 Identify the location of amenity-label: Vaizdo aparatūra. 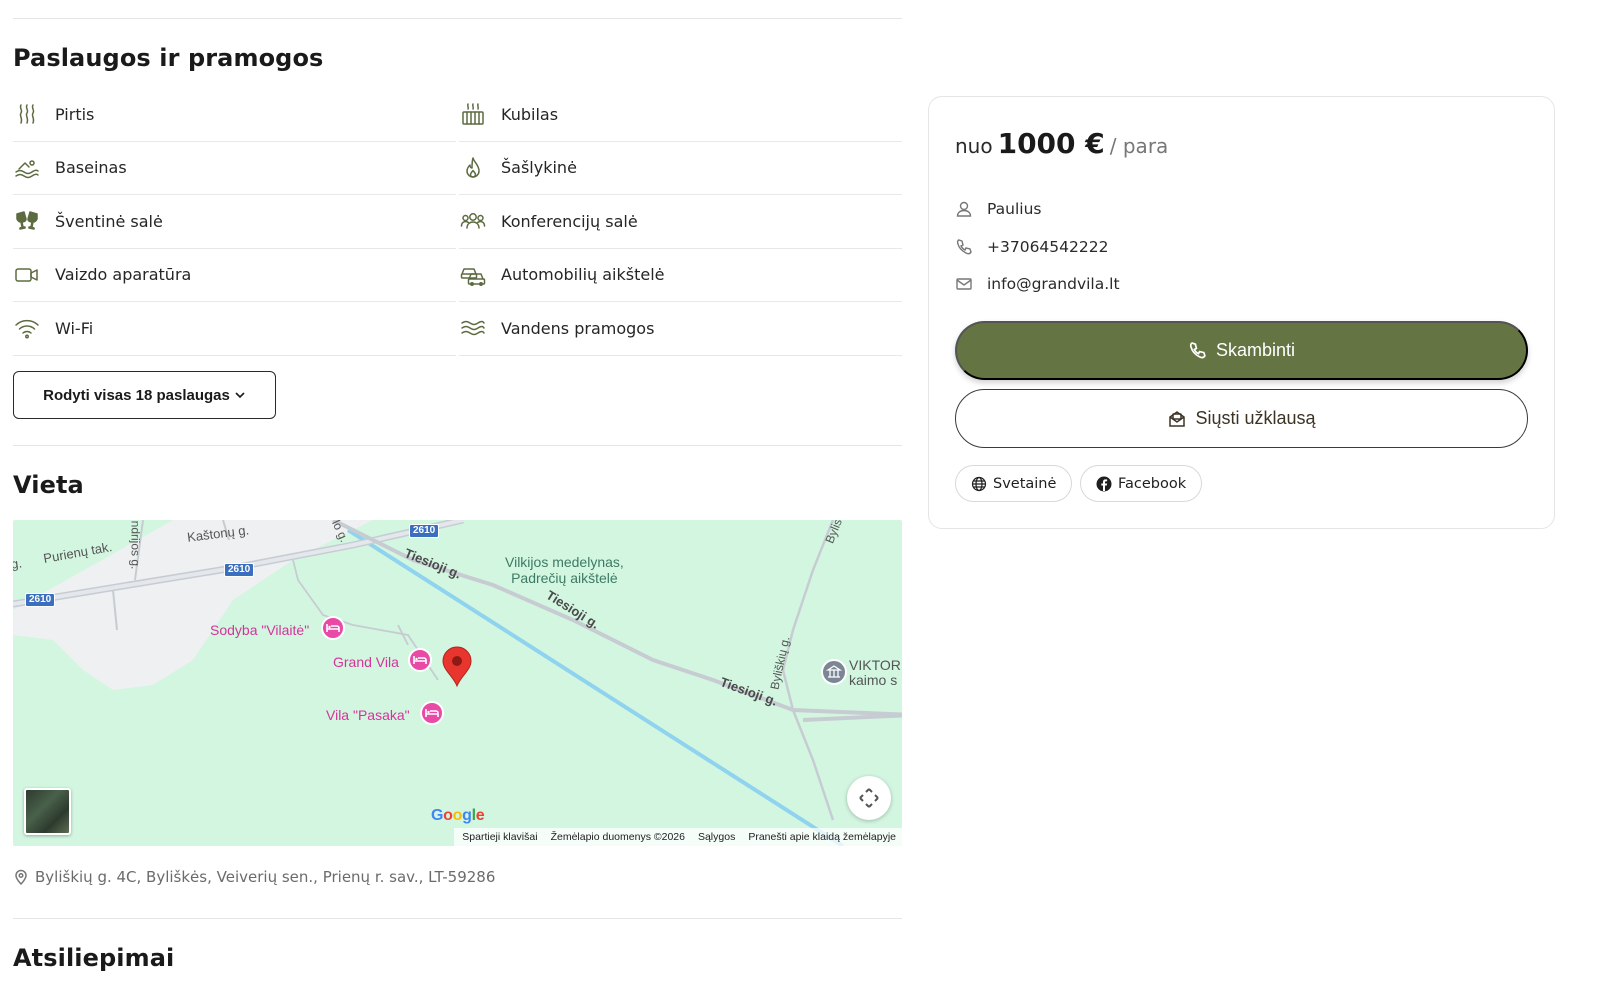
(123, 275).